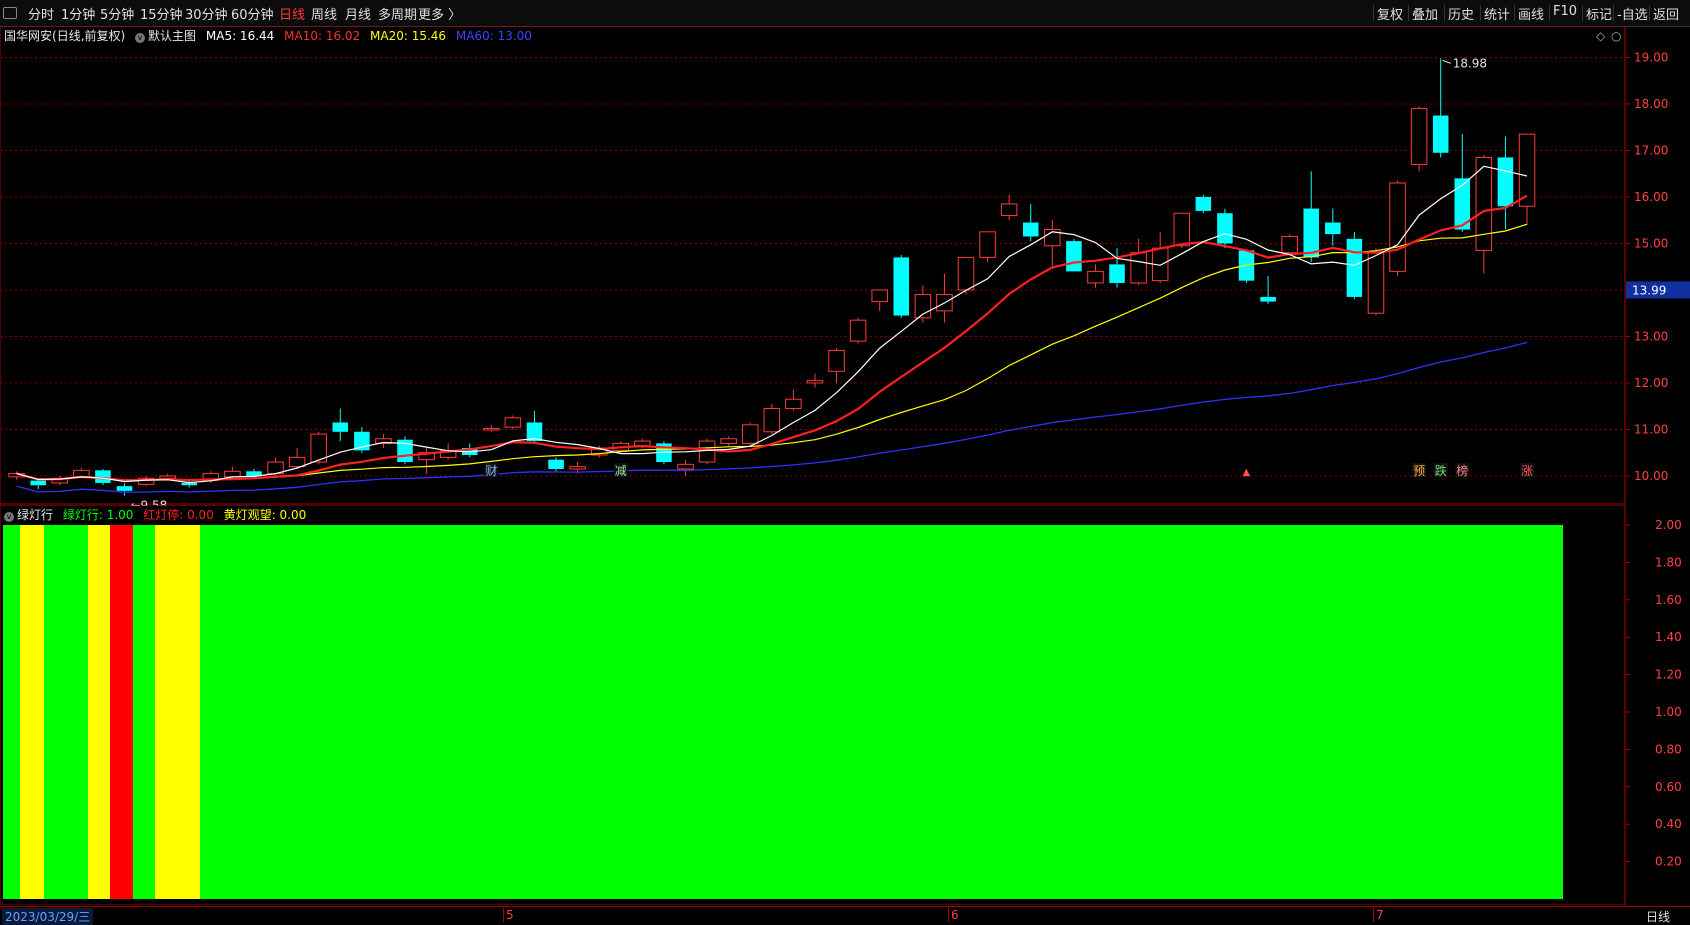 This screenshot has width=1690, height=925. What do you see at coordinates (324, 13) in the screenshot?
I see `period-tab-7: 周线` at bounding box center [324, 13].